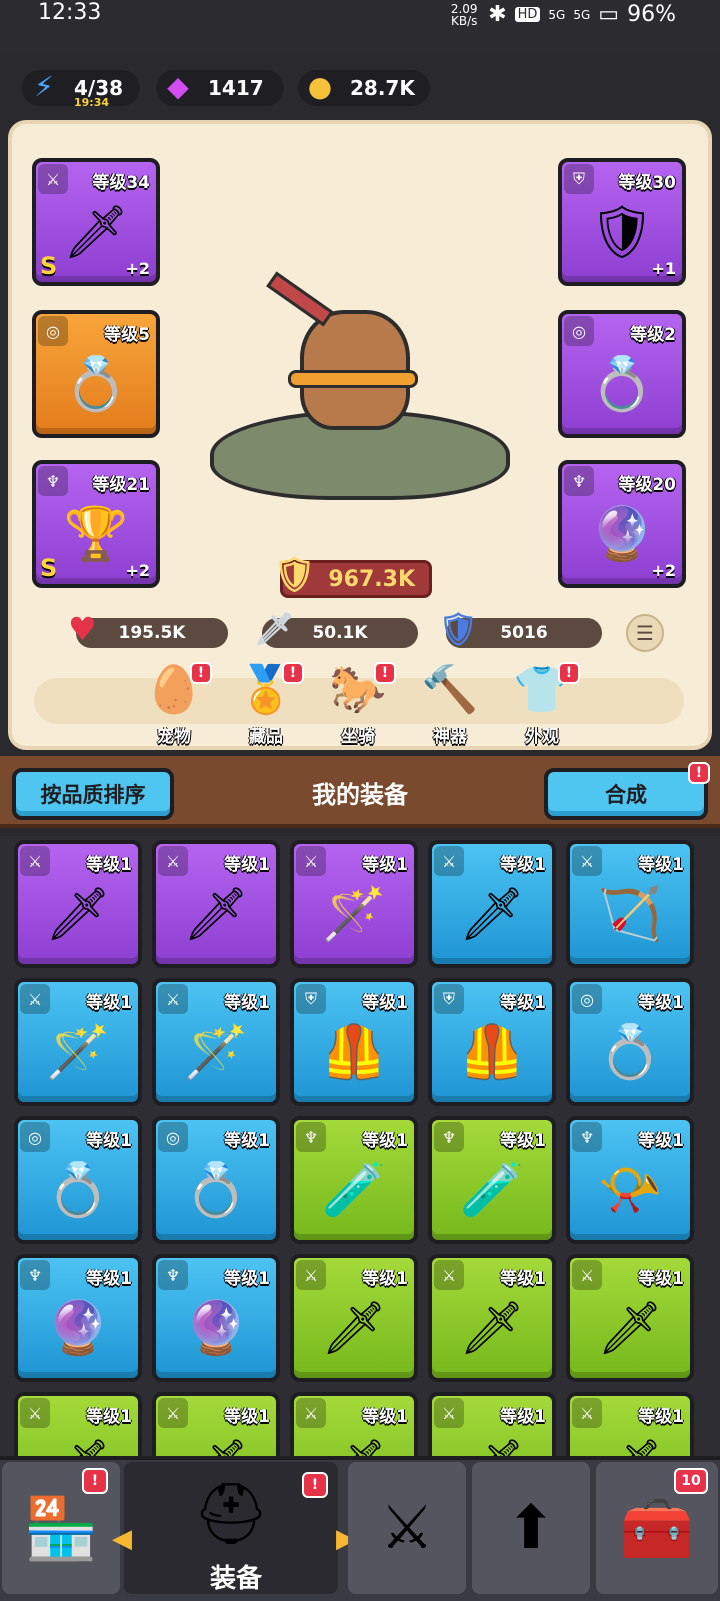 This screenshot has width=720, height=1601. What do you see at coordinates (464, 14) in the screenshot?
I see `net-speed: 2.09 KB/s` at bounding box center [464, 14].